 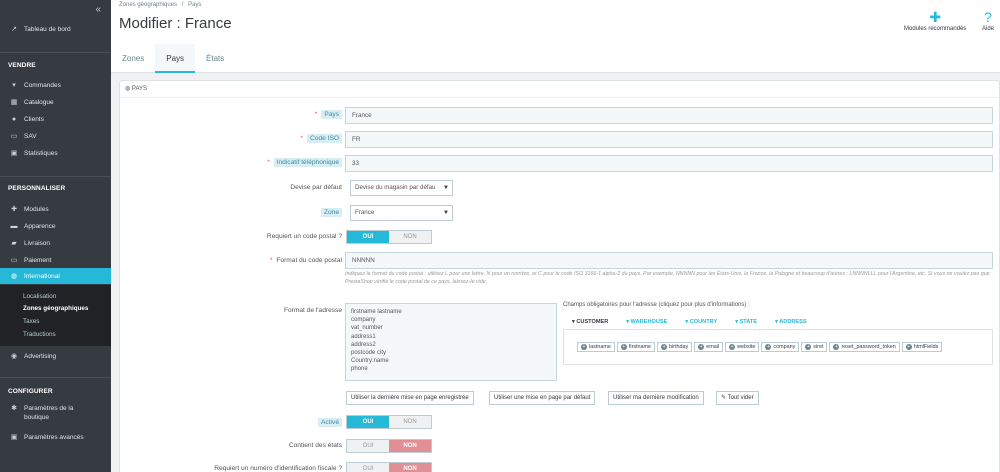 What do you see at coordinates (133, 58) in the screenshot?
I see `tab-zones: Zones` at bounding box center [133, 58].